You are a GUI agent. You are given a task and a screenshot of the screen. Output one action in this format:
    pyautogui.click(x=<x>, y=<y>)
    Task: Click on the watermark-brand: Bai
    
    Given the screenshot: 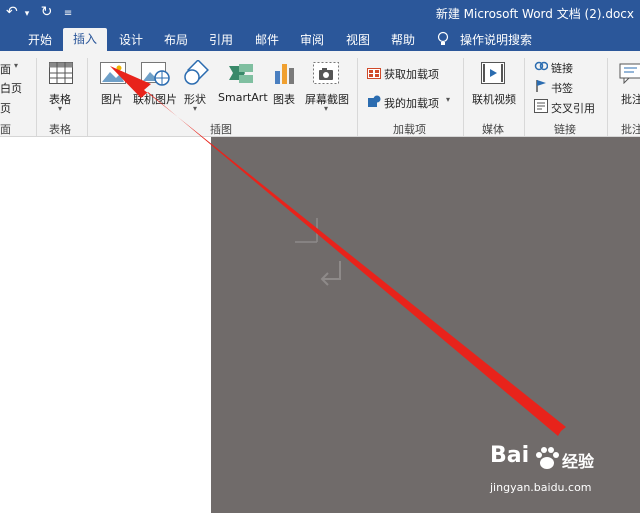 What is the action you would take?
    pyautogui.click(x=510, y=455)
    